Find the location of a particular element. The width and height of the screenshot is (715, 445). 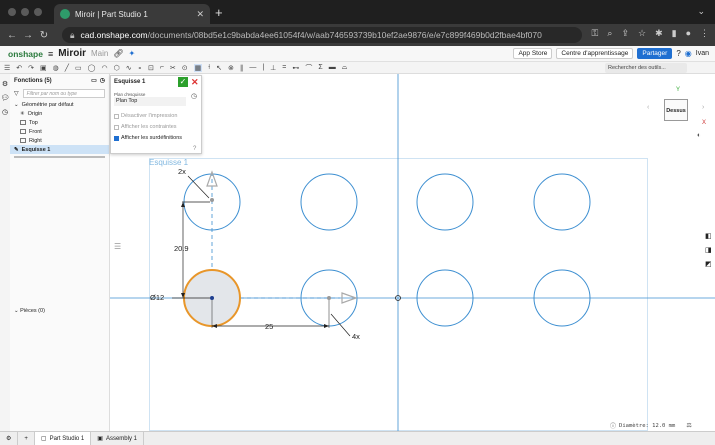

tab-assembly-1: ▣ Assembly 1 is located at coordinates (117, 438).